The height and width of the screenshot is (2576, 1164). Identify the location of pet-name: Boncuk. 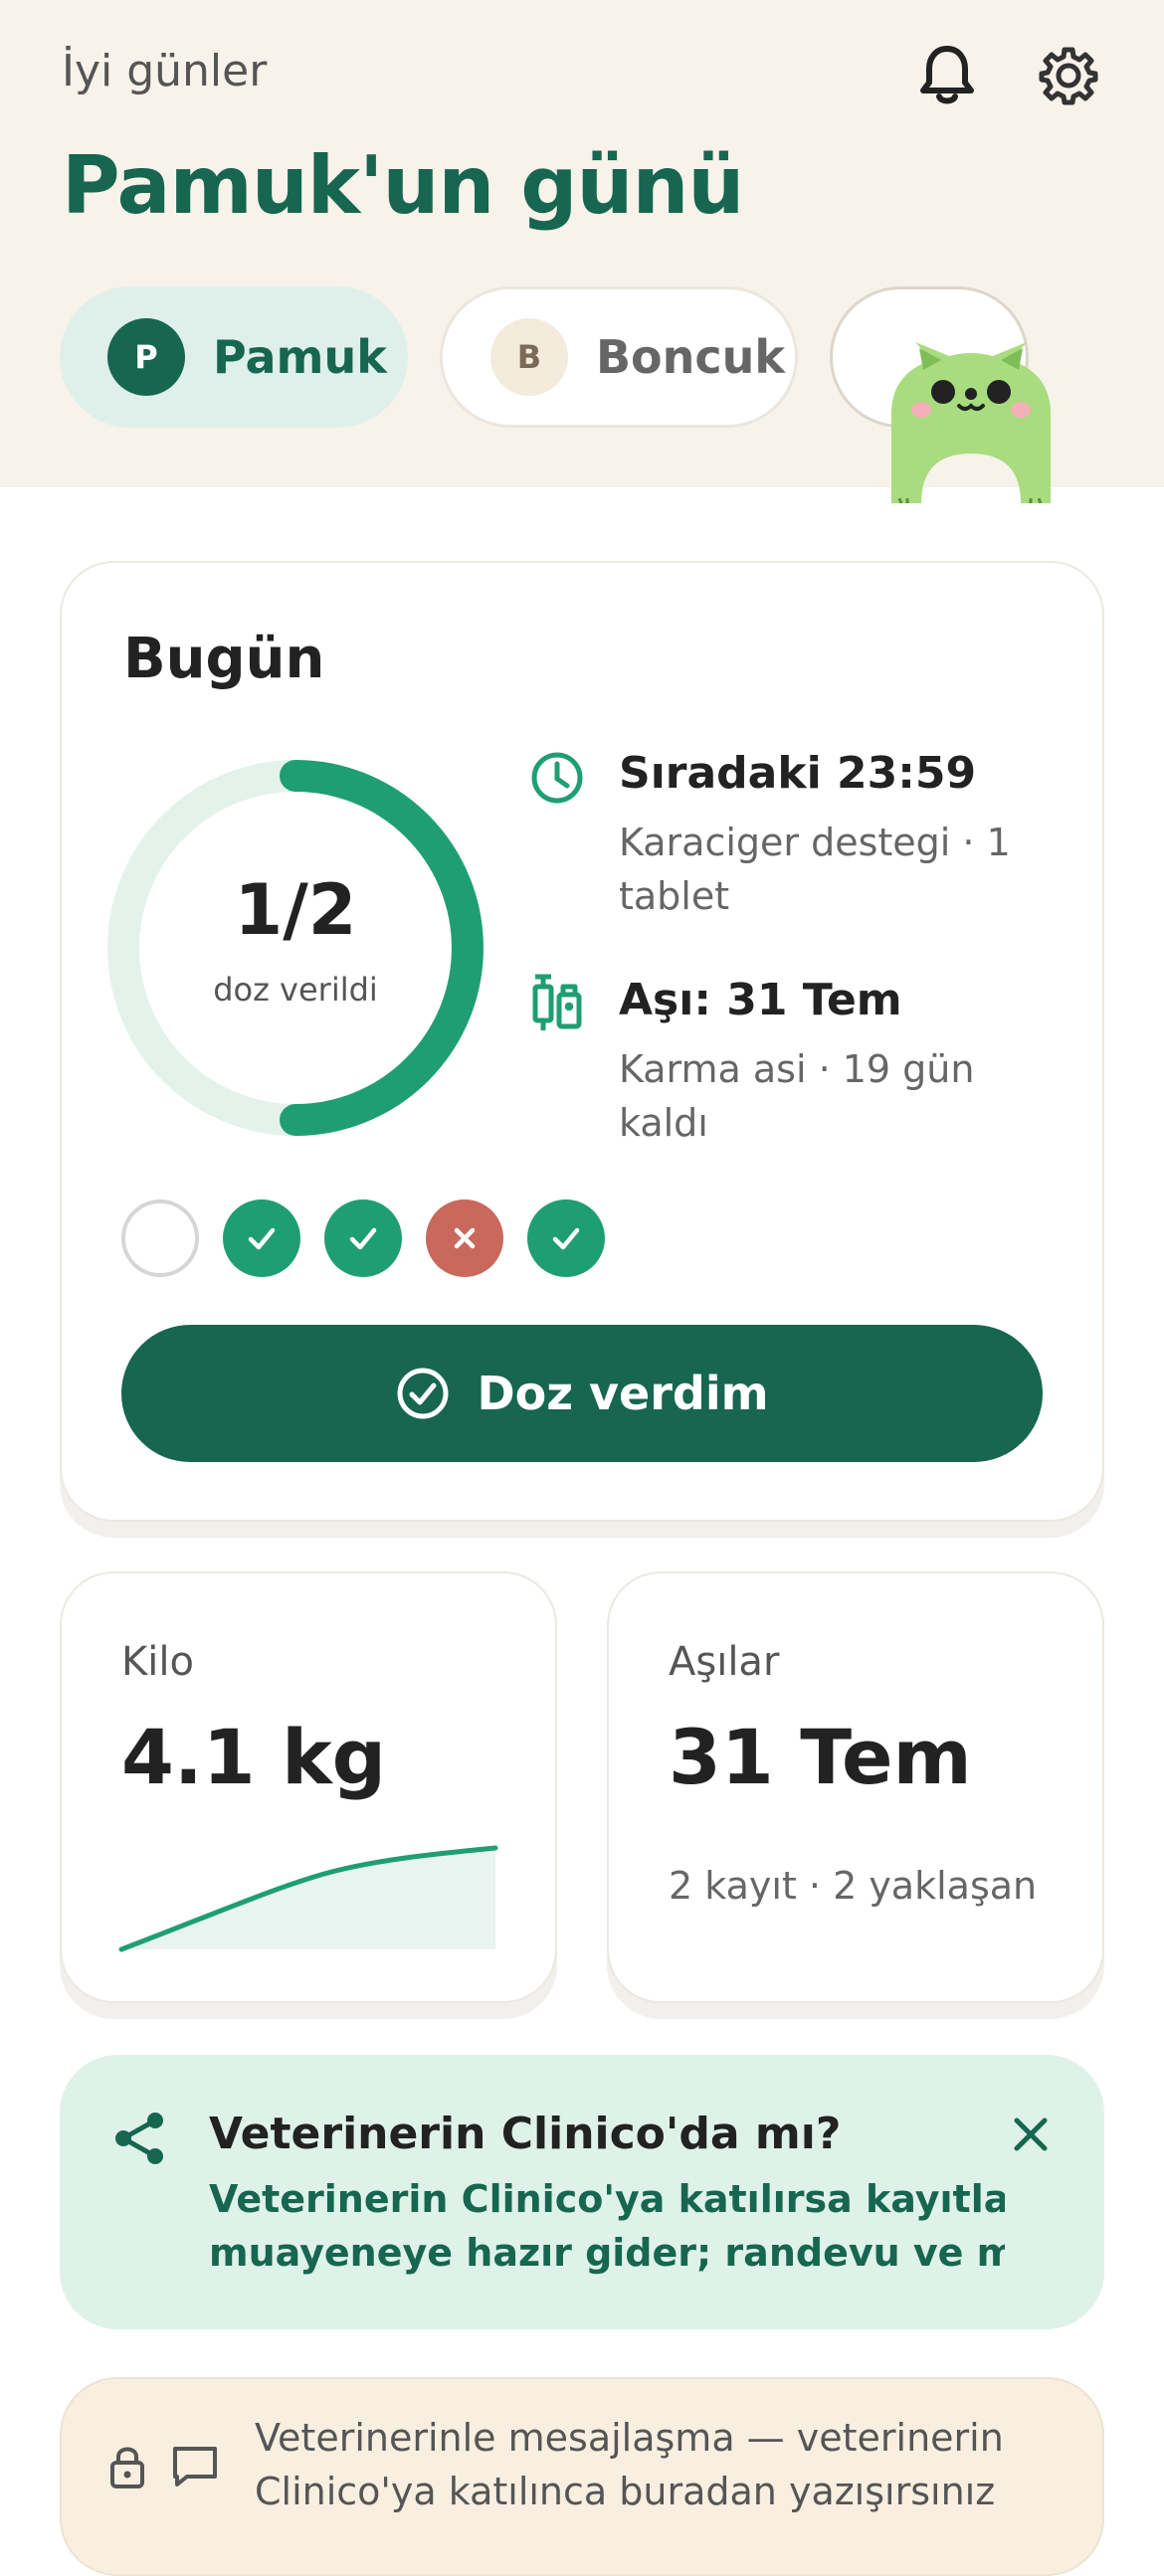
(691, 357).